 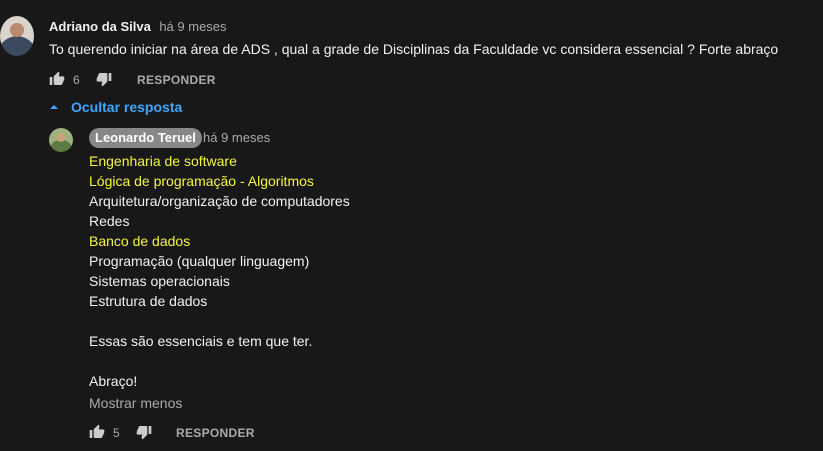 I want to click on hide-replies-toggle: Ocultar resposta, so click(x=115, y=107).